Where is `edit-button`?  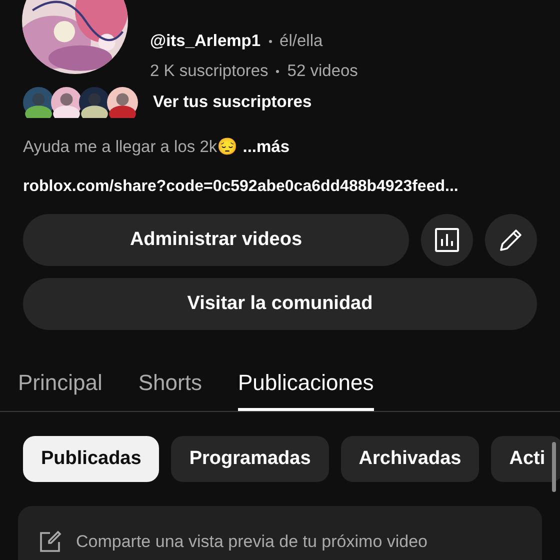 edit-button is located at coordinates (511, 240).